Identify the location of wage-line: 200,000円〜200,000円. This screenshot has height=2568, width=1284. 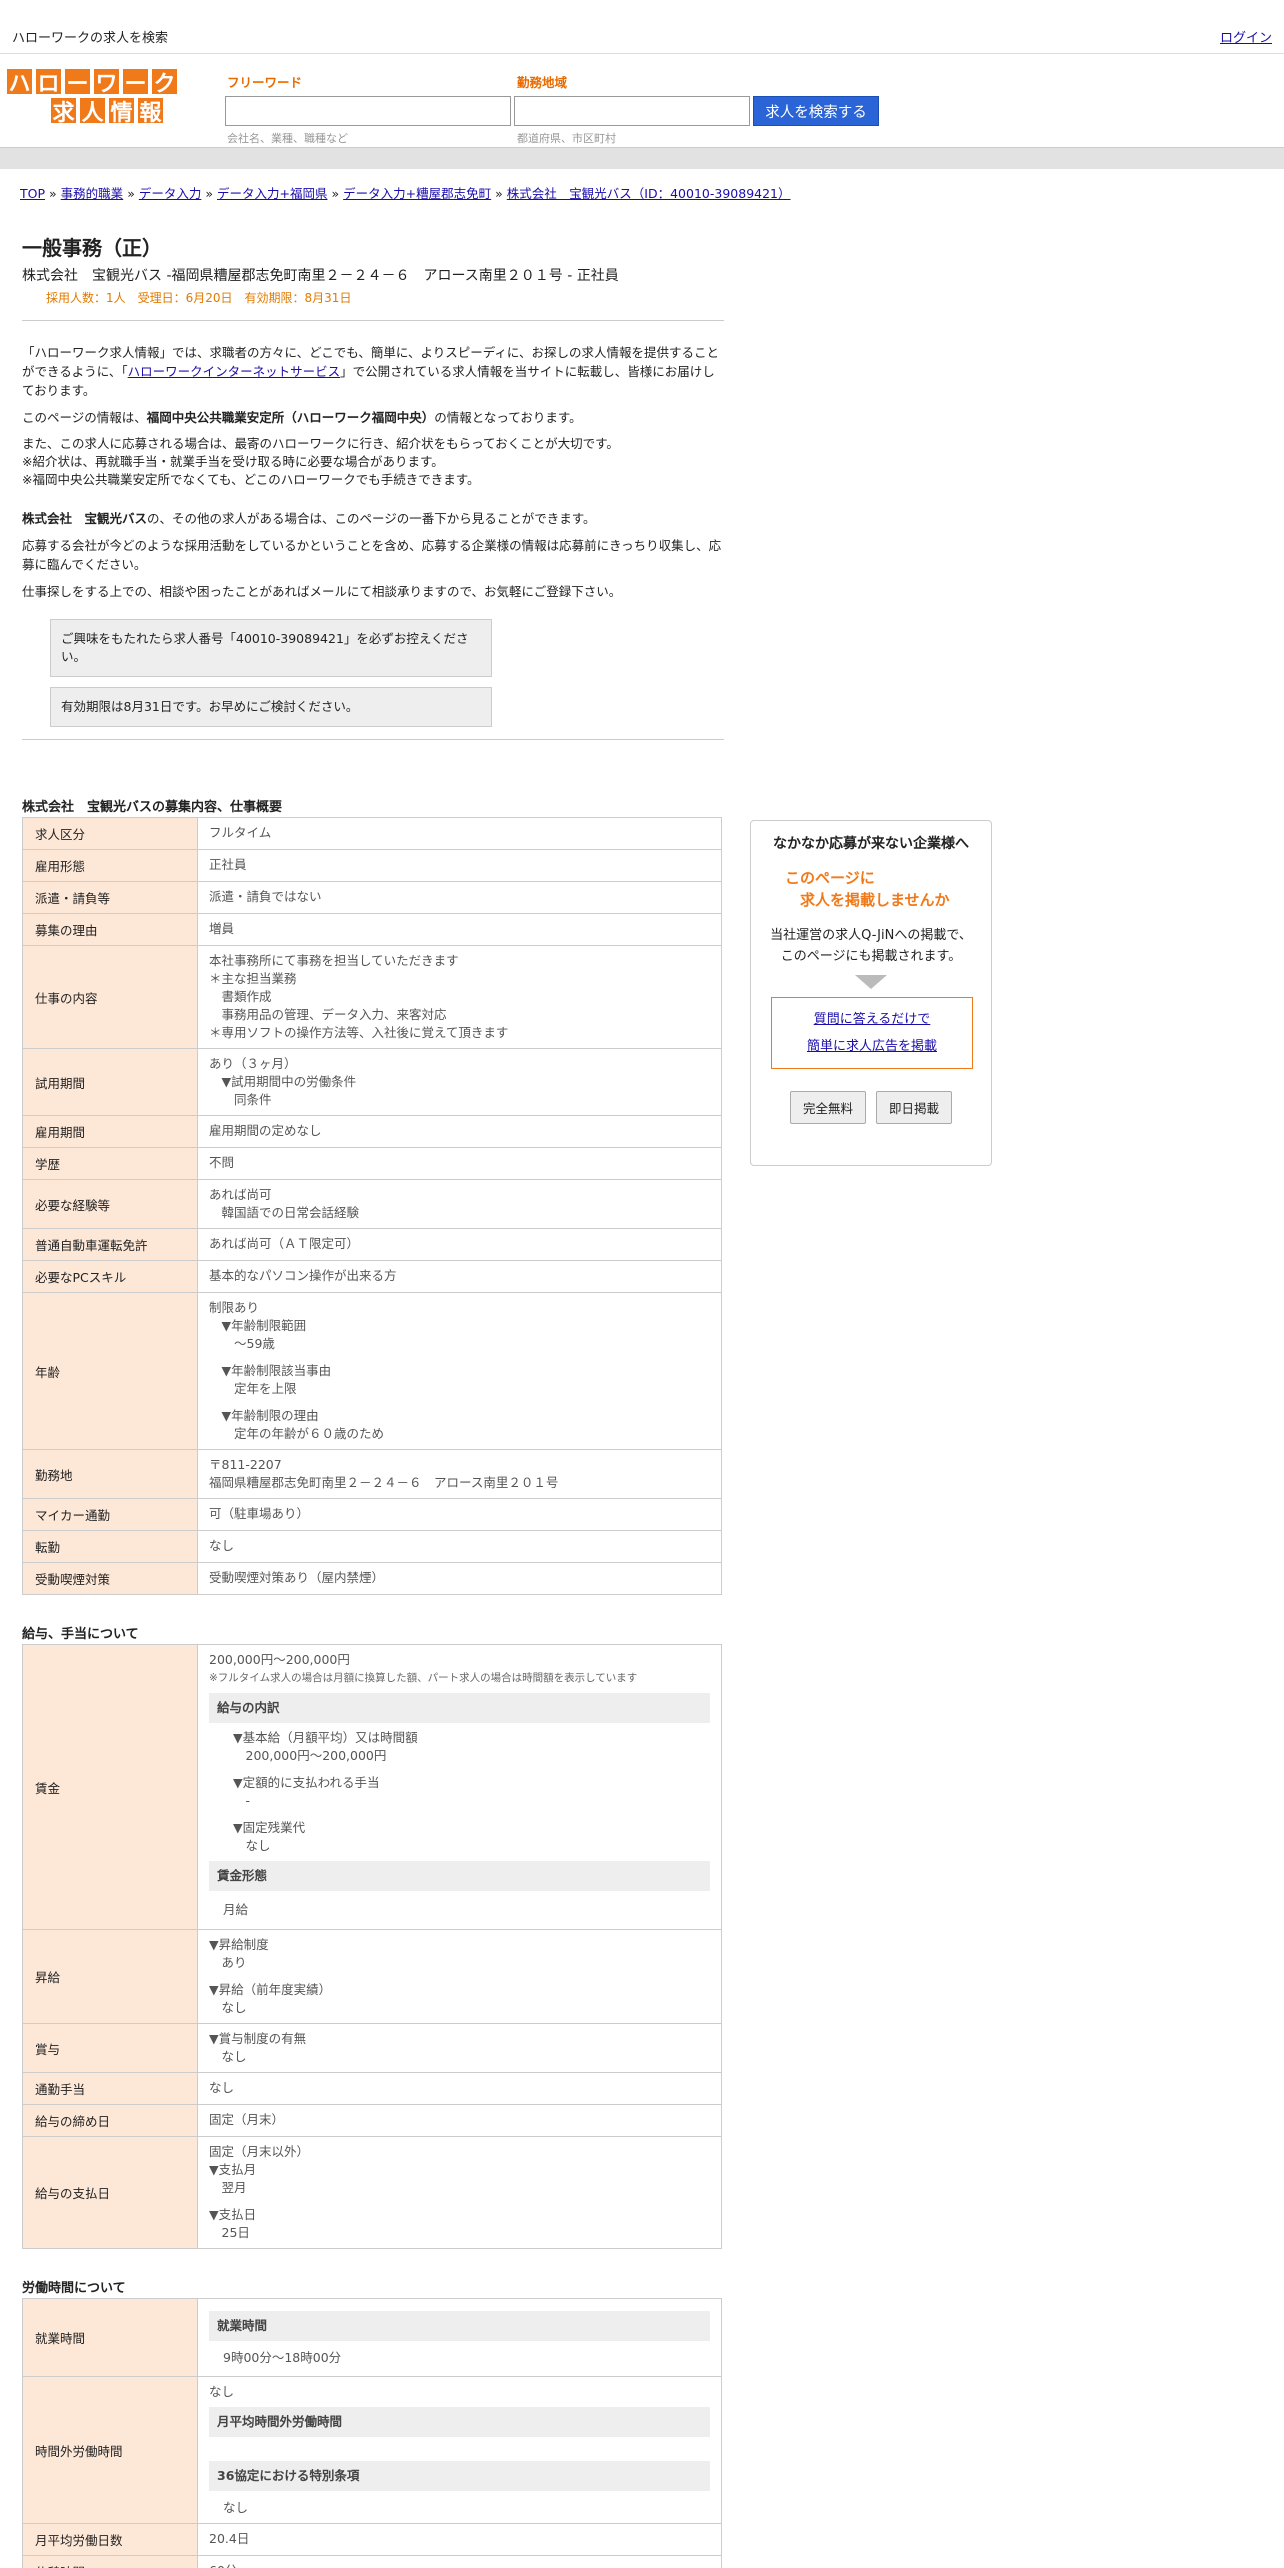
(310, 1755).